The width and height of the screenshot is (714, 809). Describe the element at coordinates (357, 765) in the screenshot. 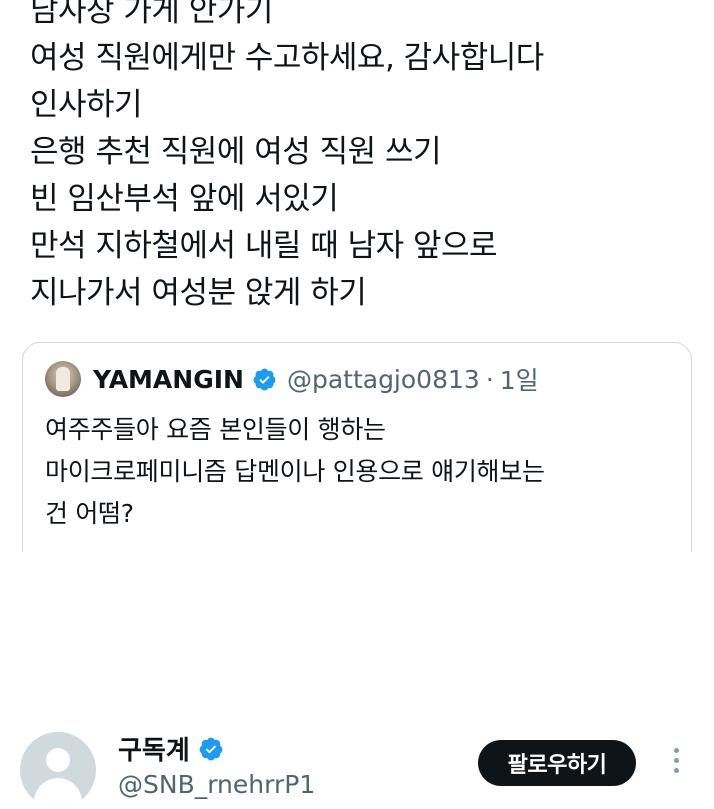

I see `account-row: 구독계 @SNB_rnehrrP1 팔로우하기` at that location.